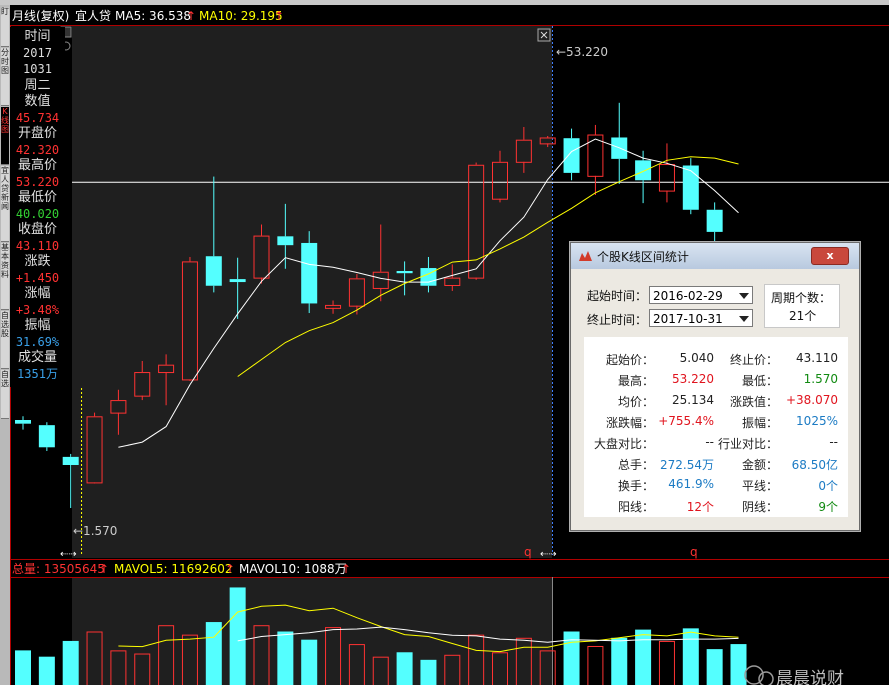 This screenshot has width=889, height=685. What do you see at coordinates (528, 552) in the screenshot?
I see `year-marker-1: q` at bounding box center [528, 552].